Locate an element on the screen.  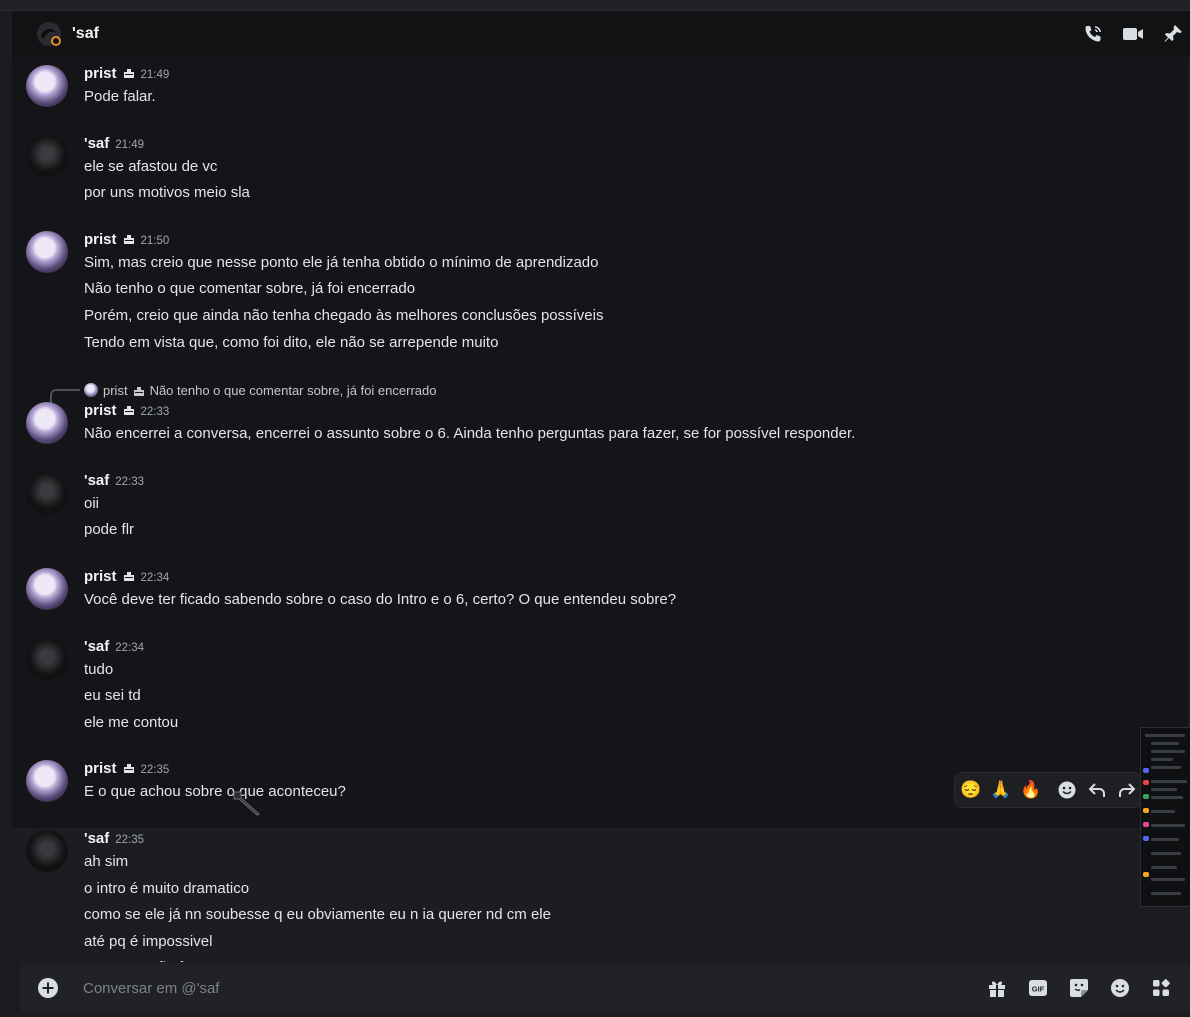
message-composer: Conversar em @'saf GIF is located at coordinates (605, 988).